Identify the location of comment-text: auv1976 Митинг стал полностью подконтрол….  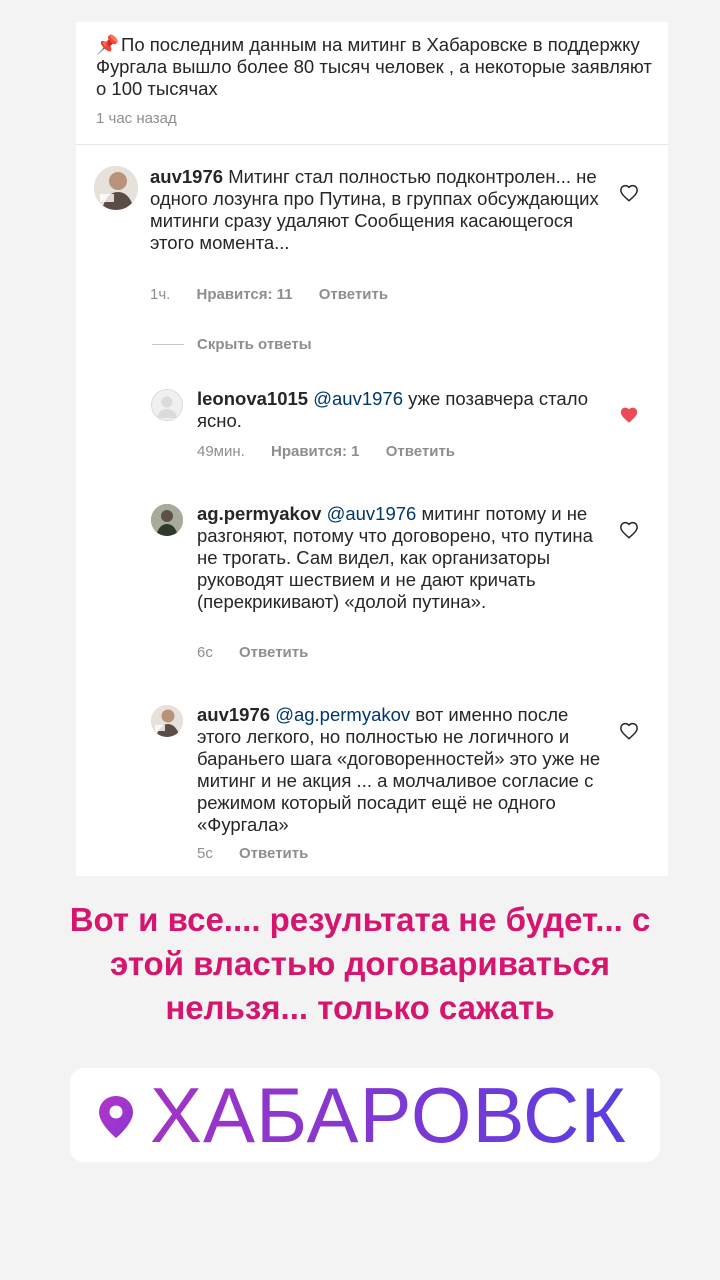
(375, 210).